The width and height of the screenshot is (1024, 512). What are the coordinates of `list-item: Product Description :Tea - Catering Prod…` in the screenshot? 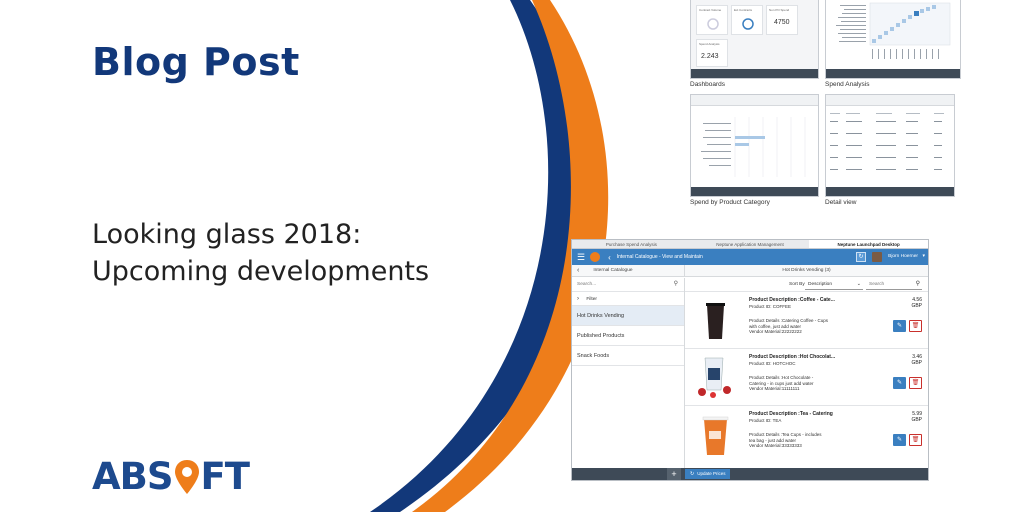 It's located at (806, 434).